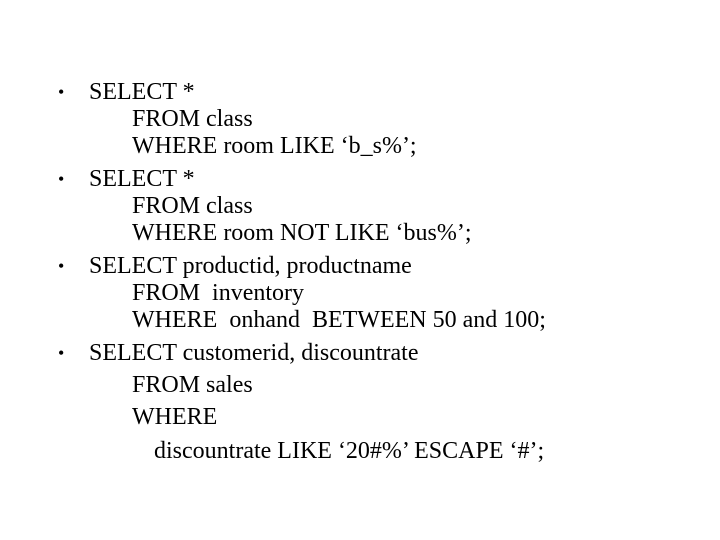  What do you see at coordinates (192, 385) in the screenshot?
I see `from-clause: FROM sales` at bounding box center [192, 385].